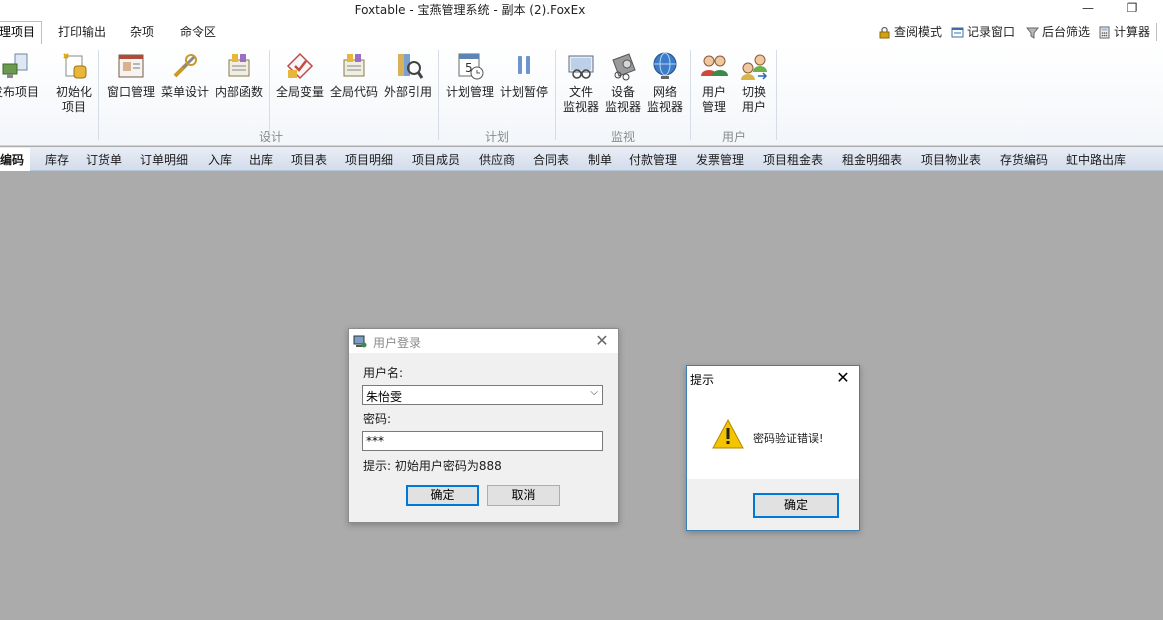  Describe the element at coordinates (713, 107) in the screenshot. I see `user-manager-label-2: 管理` at that location.